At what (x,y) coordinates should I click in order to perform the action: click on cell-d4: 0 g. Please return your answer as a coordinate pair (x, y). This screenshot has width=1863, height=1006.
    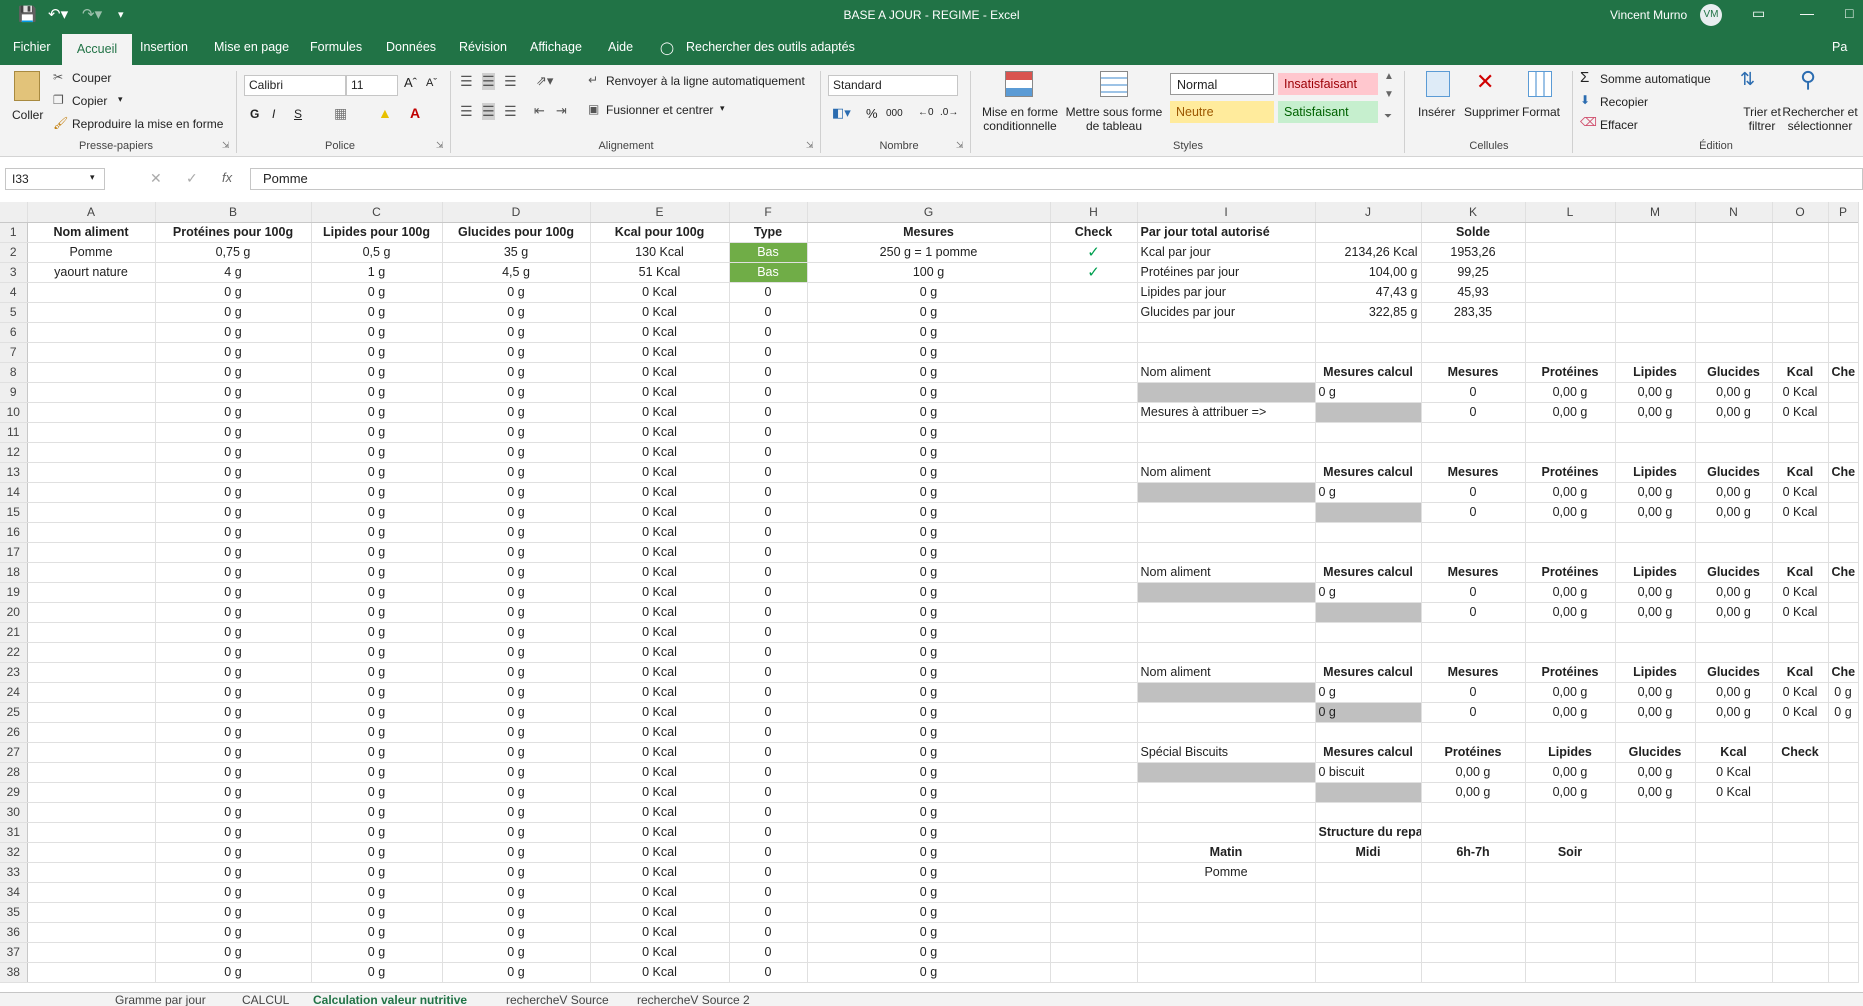
    Looking at the image, I should click on (516, 292).